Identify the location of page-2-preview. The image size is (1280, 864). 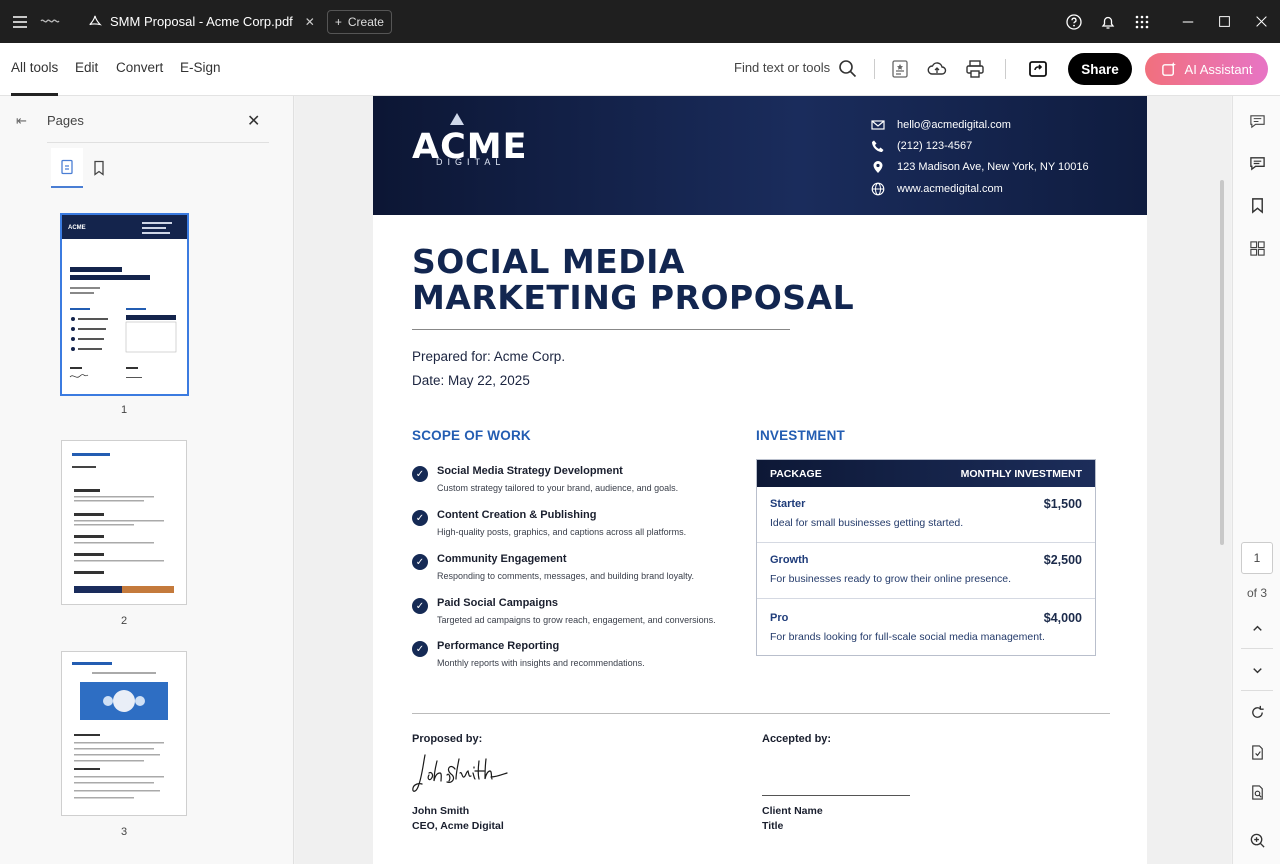
(123, 523).